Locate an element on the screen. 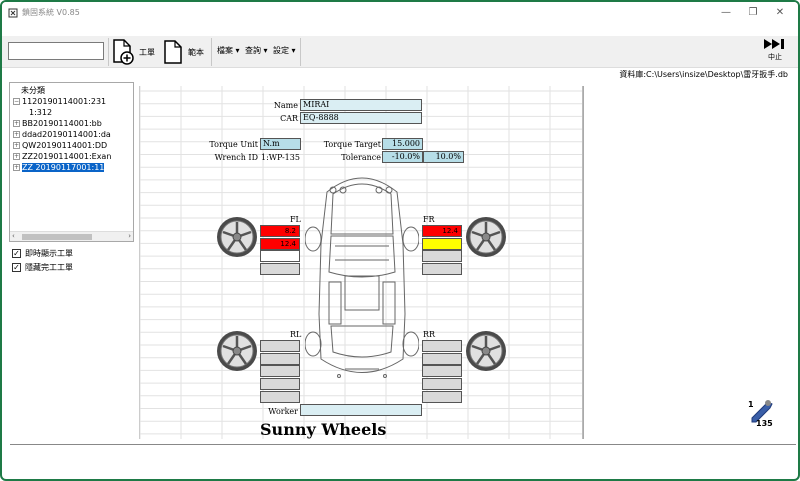  tree-item: + ddad20190114001:da is located at coordinates (62, 134).